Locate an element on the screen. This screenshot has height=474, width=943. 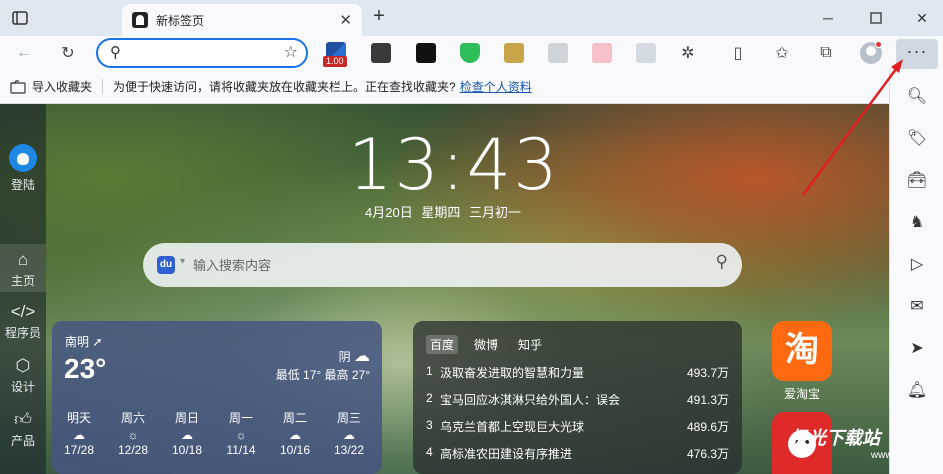
code-icon: </> is located at coordinates (23, 311).